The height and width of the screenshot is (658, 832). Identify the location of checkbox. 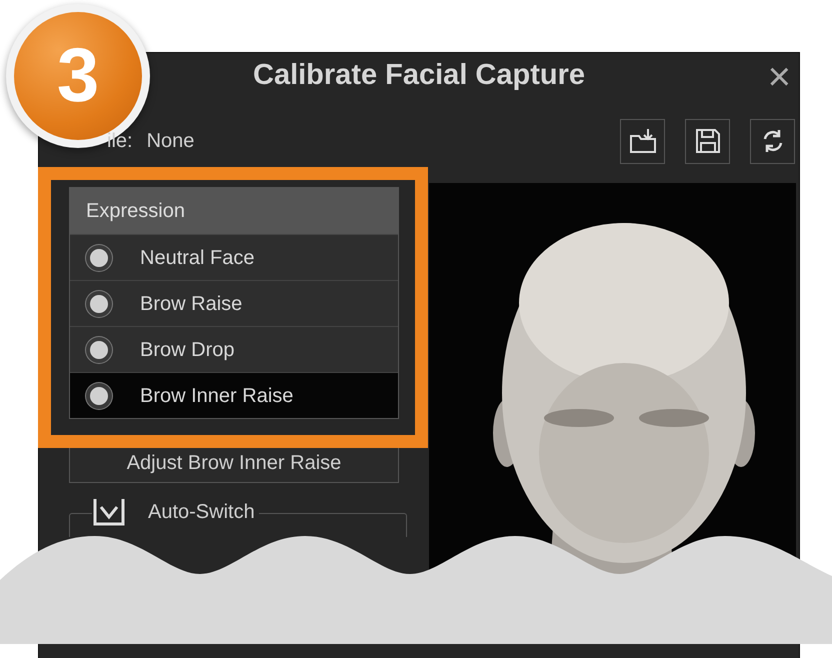
(109, 512).